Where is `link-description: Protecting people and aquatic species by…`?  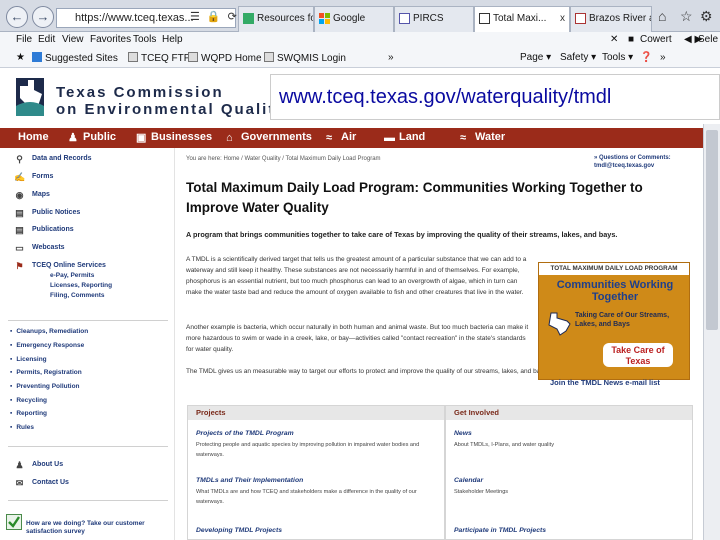 link-description: Protecting people and aquatic species by… is located at coordinates (308, 450).